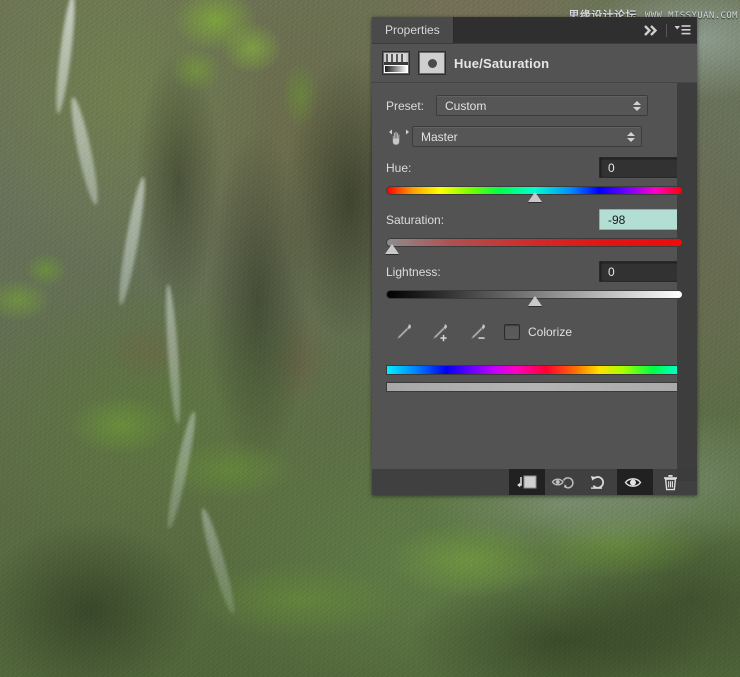  What do you see at coordinates (542, 105) in the screenshot?
I see `preset-dropdown: Custom` at bounding box center [542, 105].